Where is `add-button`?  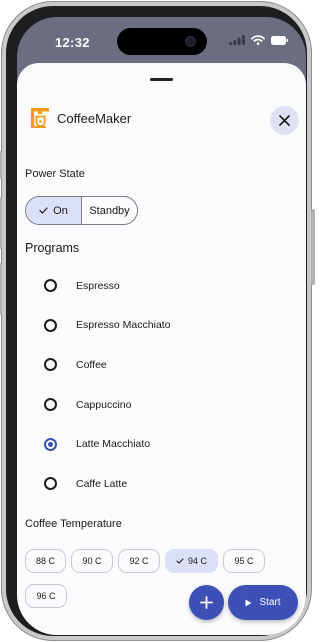 add-button is located at coordinates (206, 602).